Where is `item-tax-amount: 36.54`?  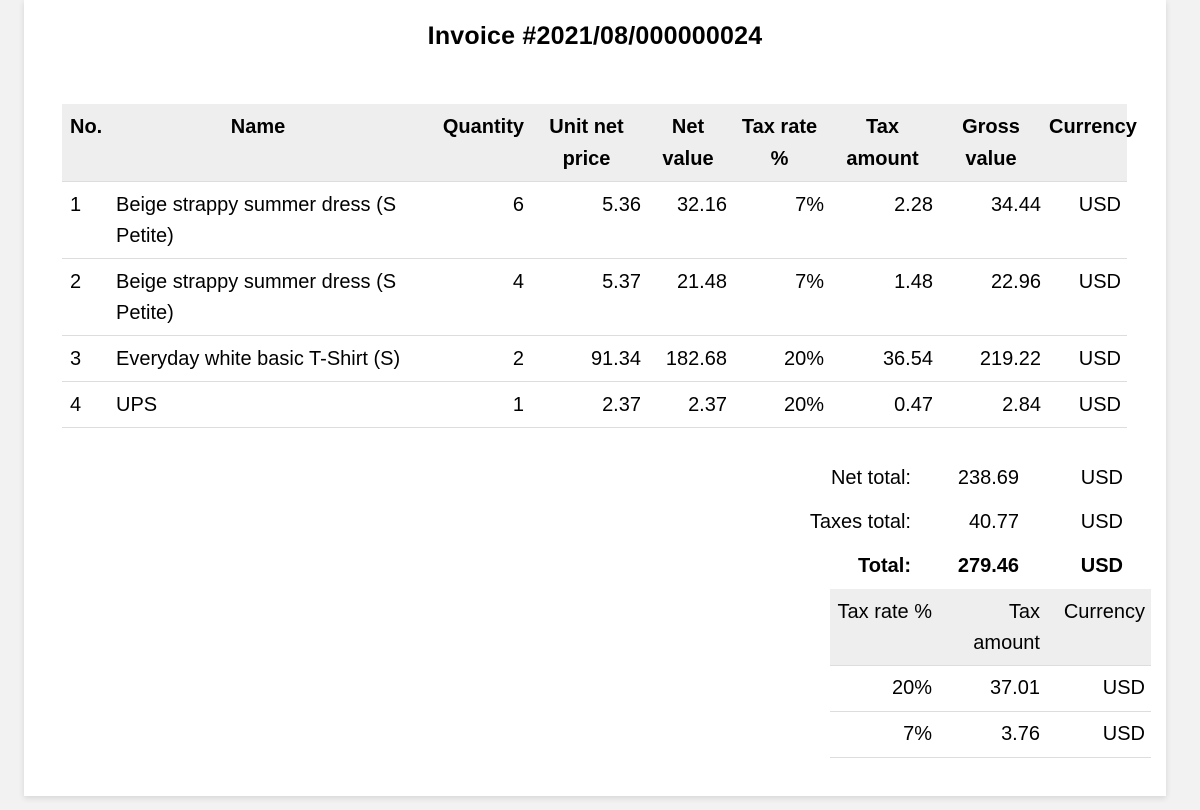
item-tax-amount: 36.54 is located at coordinates (882, 358).